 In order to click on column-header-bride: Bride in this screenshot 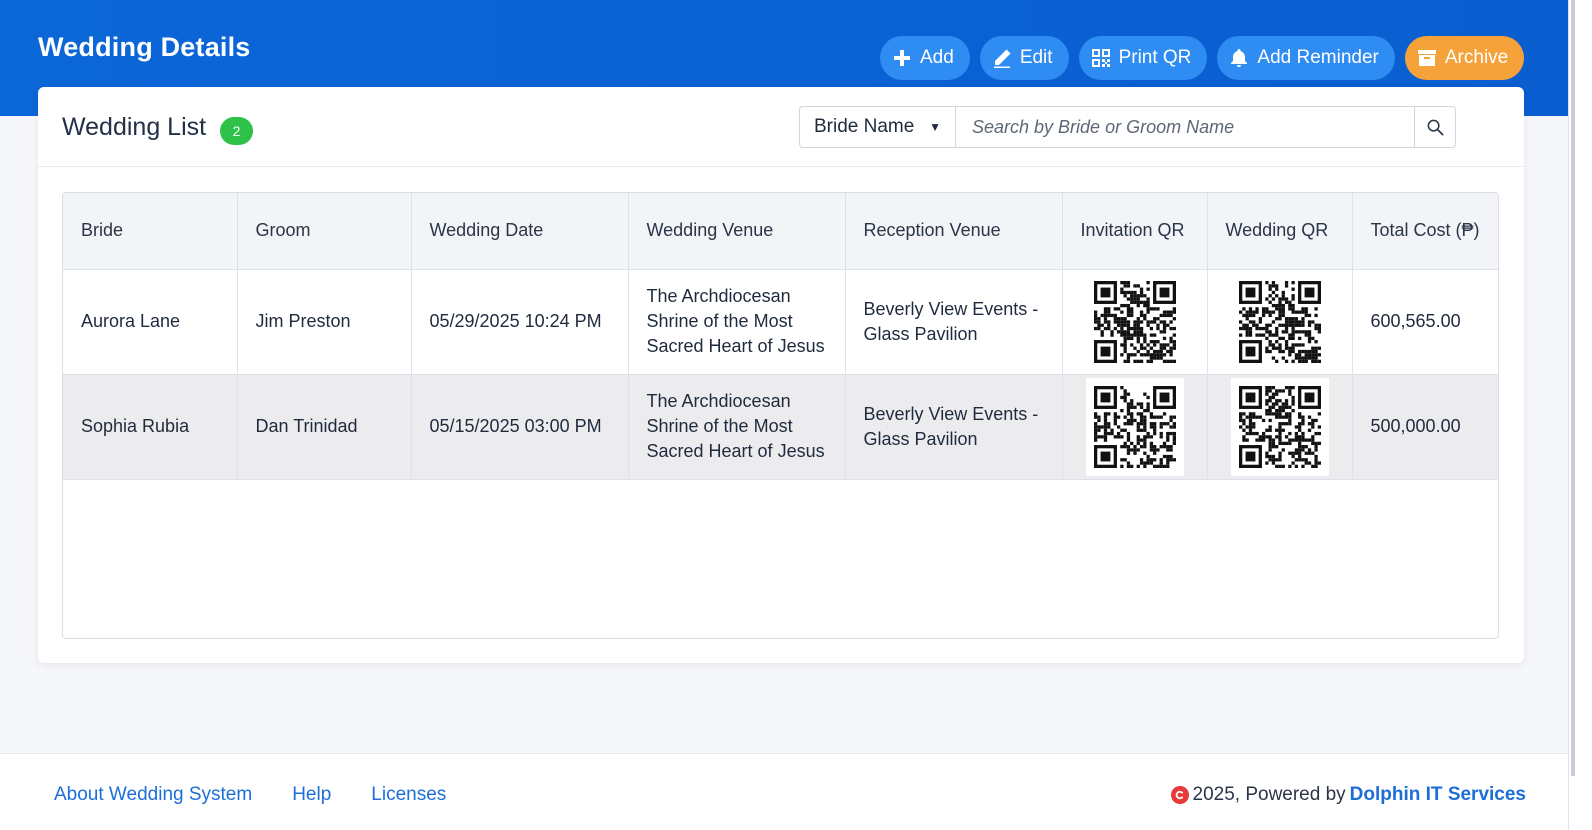, I will do `click(150, 231)`.